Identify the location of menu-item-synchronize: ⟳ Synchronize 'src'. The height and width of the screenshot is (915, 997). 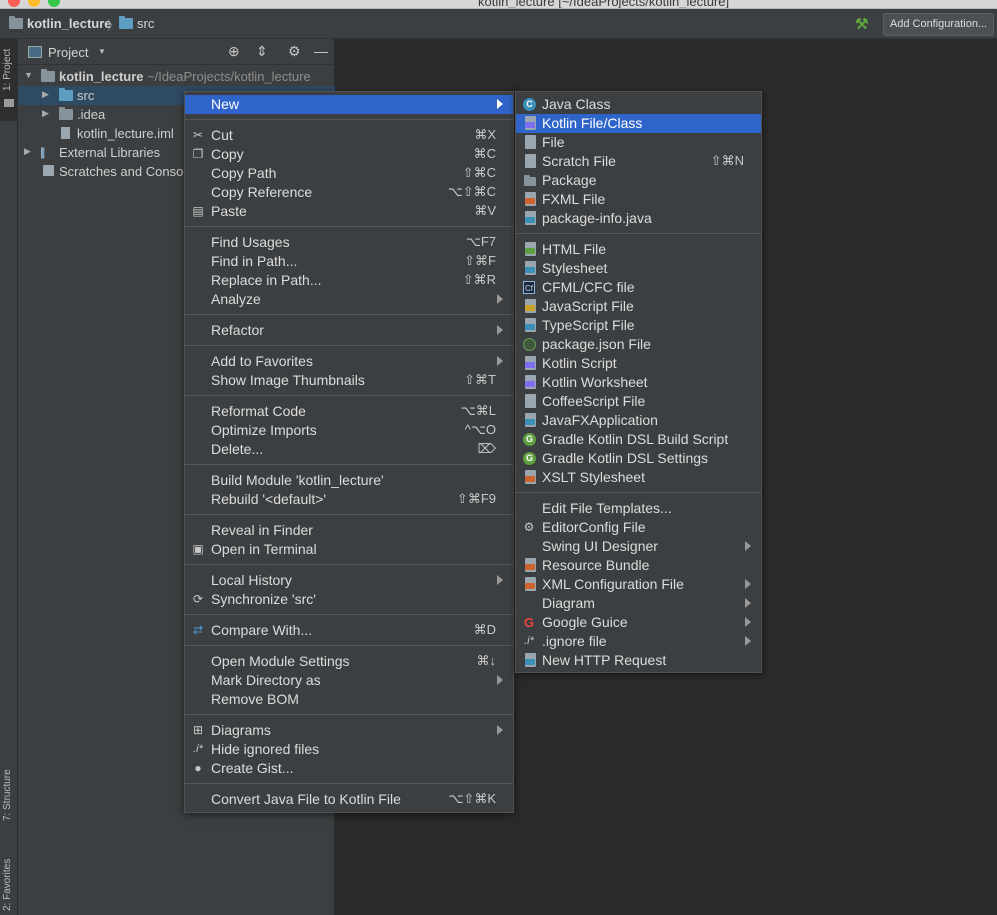
(349, 599).